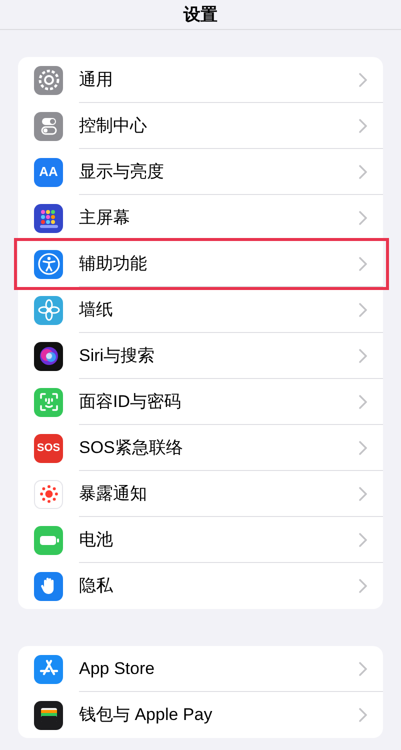 This screenshot has height=750, width=401. Describe the element at coordinates (200, 172) in the screenshot. I see `settings-row: AA 显示与亮度` at that location.